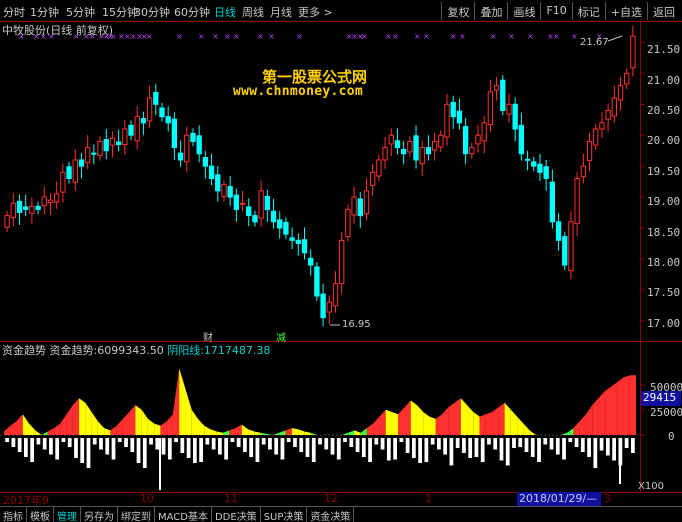  I want to click on indicator-value1: 6099343.50, so click(130, 350).